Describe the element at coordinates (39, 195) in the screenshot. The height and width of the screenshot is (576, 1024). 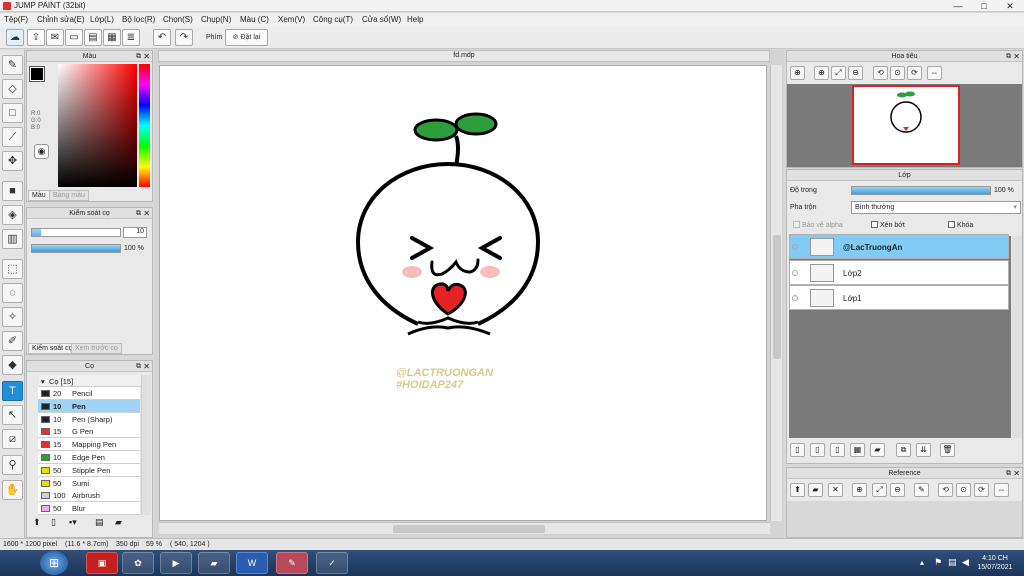
I see `tab-color: Màu` at that location.